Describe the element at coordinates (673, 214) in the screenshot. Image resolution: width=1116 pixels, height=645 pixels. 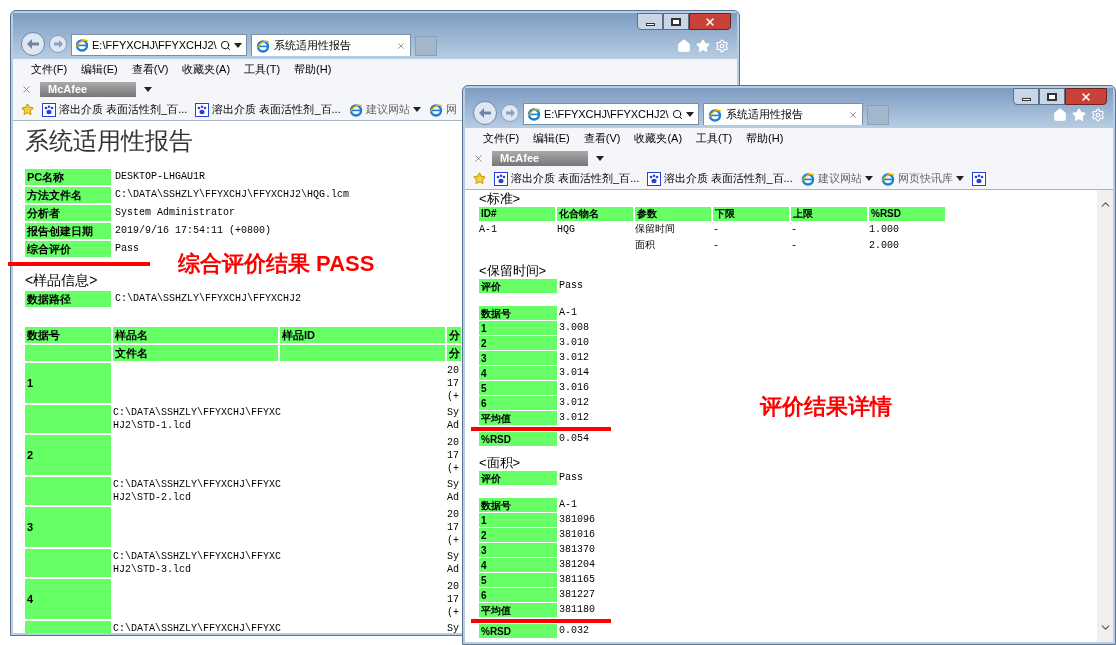
I see `header-cell: 参数` at that location.